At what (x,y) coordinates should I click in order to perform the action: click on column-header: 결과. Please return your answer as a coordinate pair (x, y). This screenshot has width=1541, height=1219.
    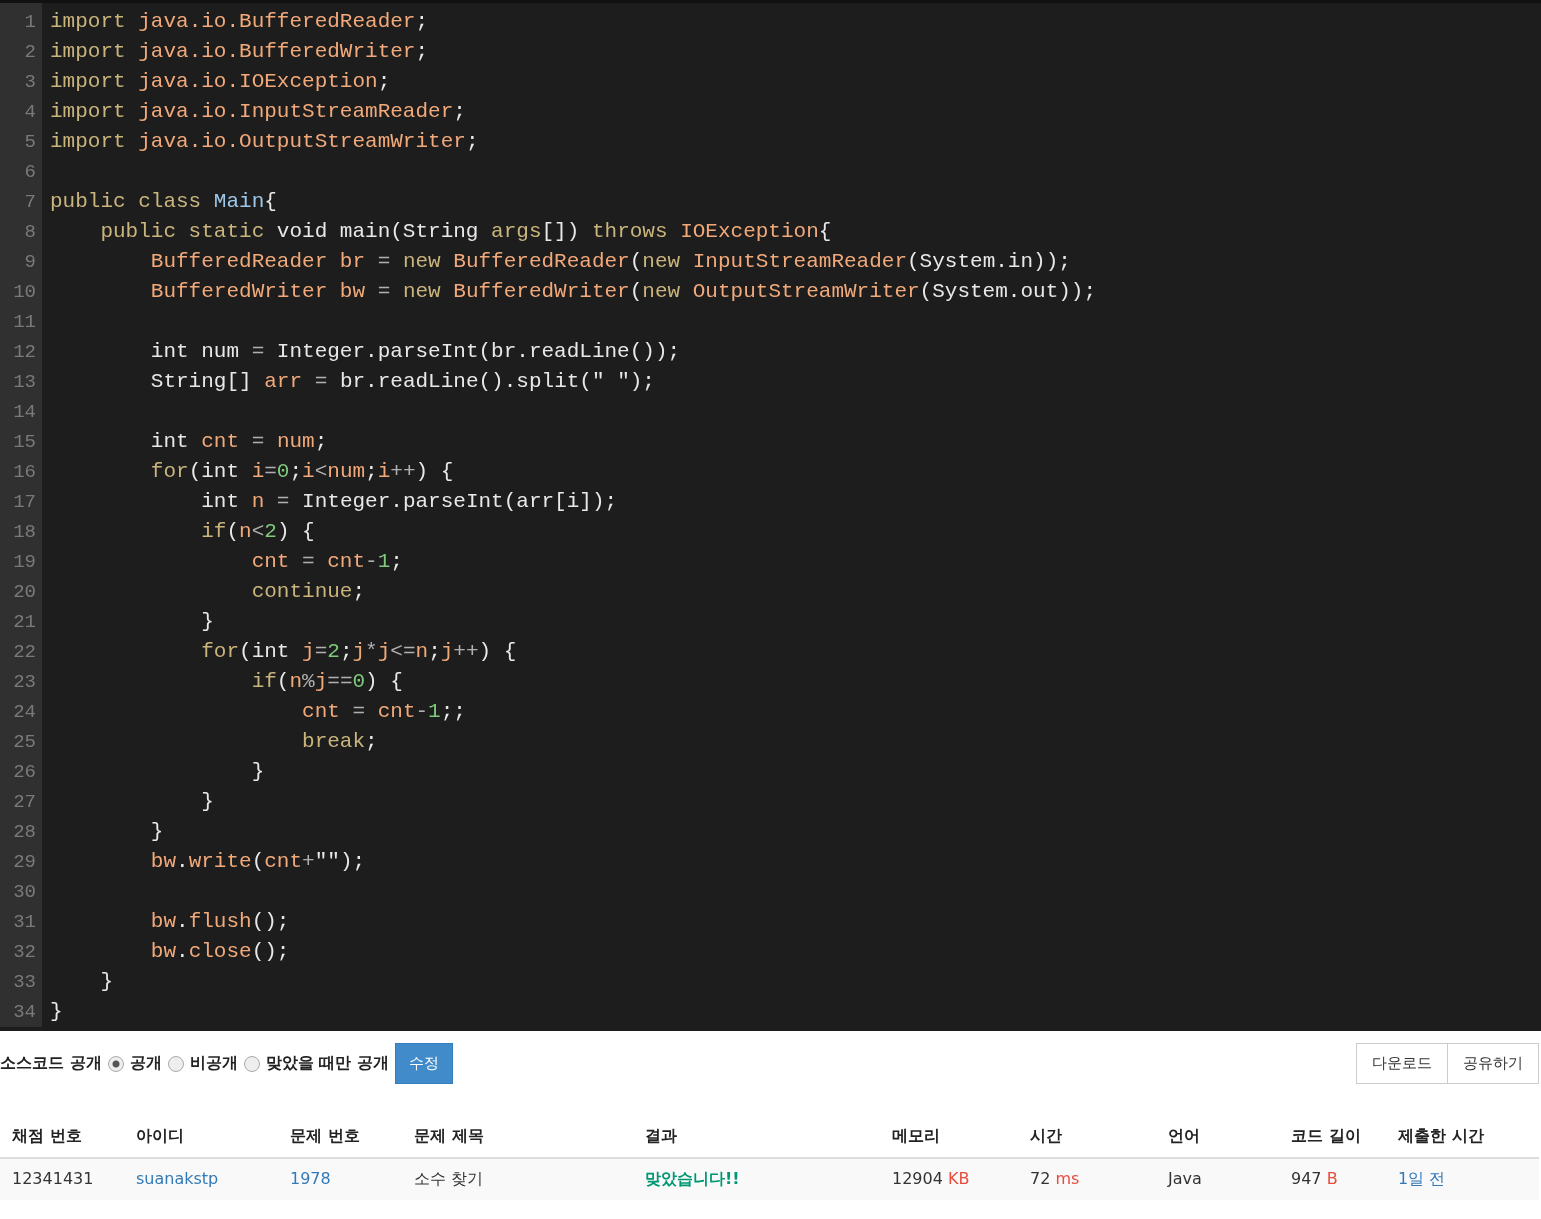
    Looking at the image, I should click on (661, 1136).